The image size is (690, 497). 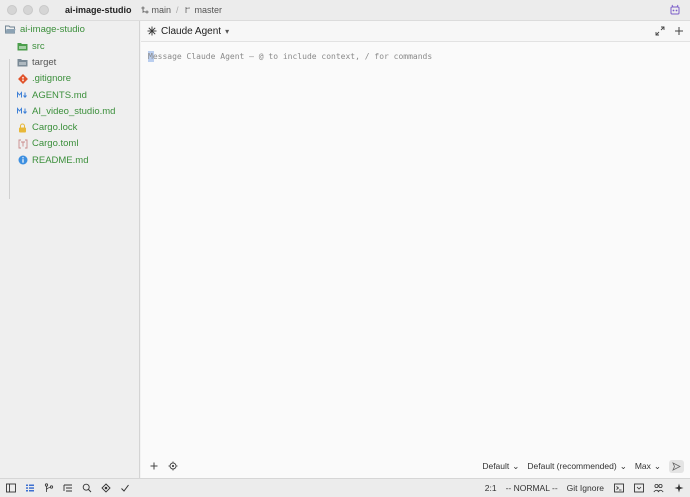 I want to click on status-left, so click(x=67, y=488).